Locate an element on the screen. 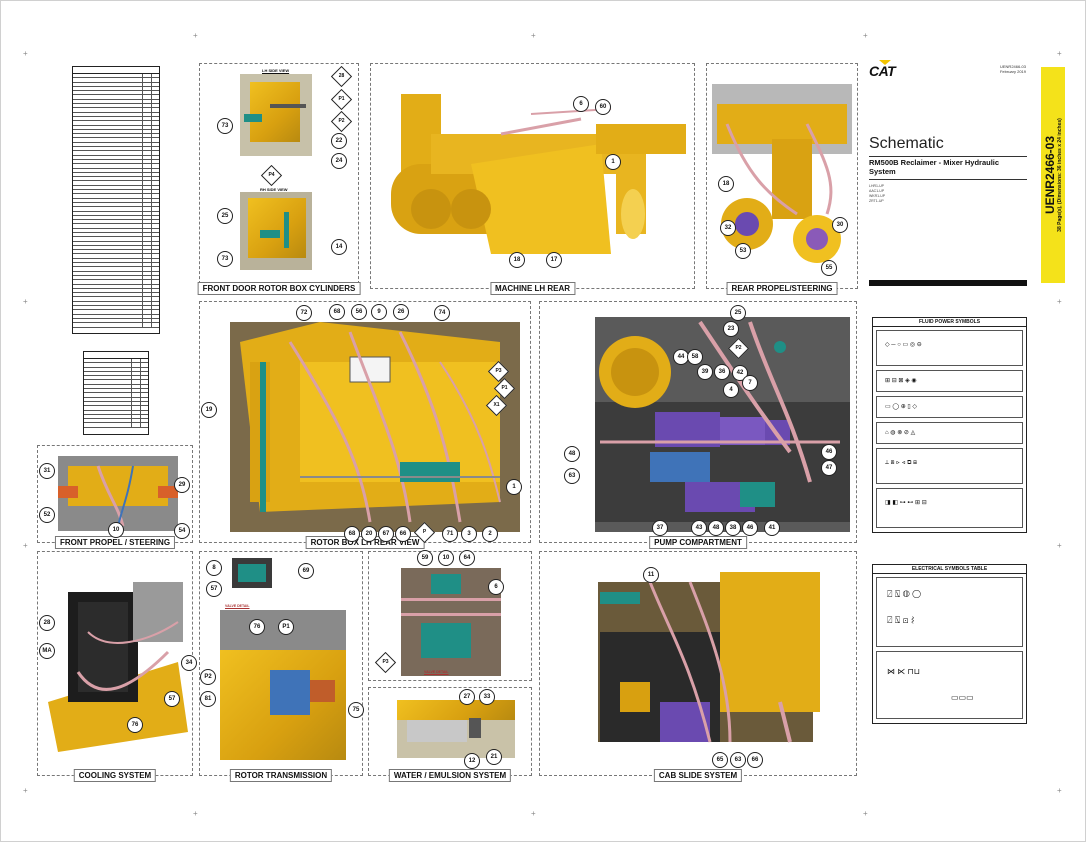 This screenshot has height=842, width=1086. callout-tag: 7 is located at coordinates (750, 383).